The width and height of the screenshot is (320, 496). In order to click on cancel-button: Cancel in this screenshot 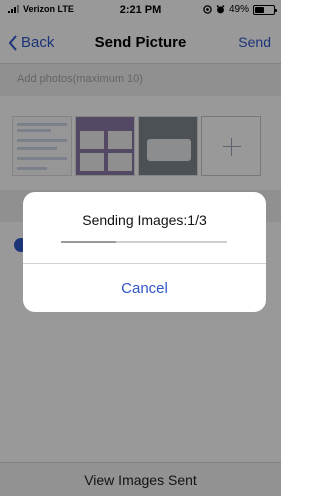, I will do `click(144, 288)`.